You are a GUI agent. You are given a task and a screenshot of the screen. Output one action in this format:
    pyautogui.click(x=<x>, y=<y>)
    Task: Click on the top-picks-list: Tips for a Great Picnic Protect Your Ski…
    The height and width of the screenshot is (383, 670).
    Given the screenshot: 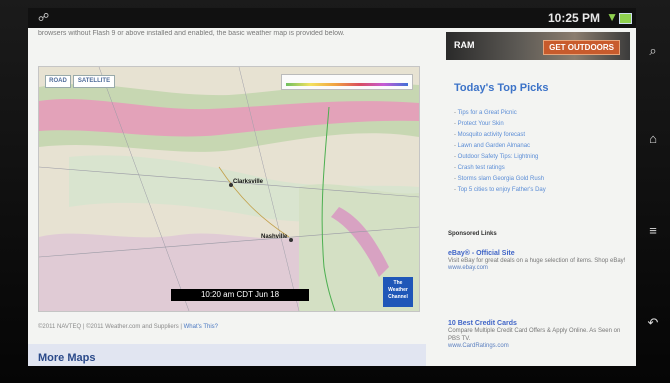 What is the action you would take?
    pyautogui.click(x=500, y=152)
    